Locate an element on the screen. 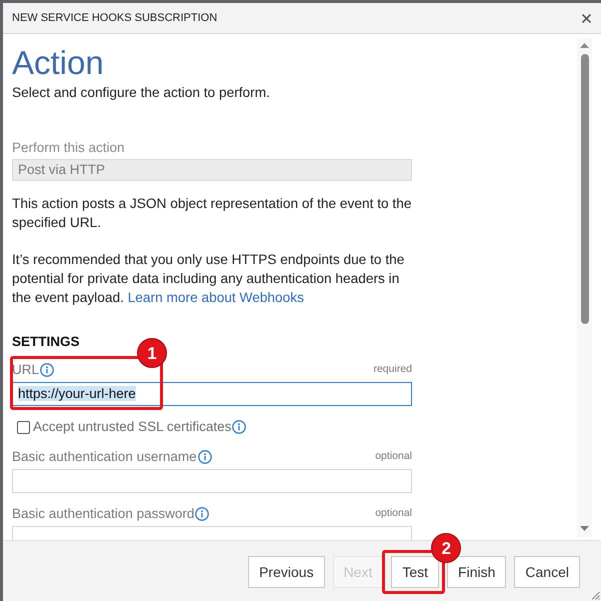 This screenshot has width=601, height=601. number-badge: 1 is located at coordinates (152, 353).